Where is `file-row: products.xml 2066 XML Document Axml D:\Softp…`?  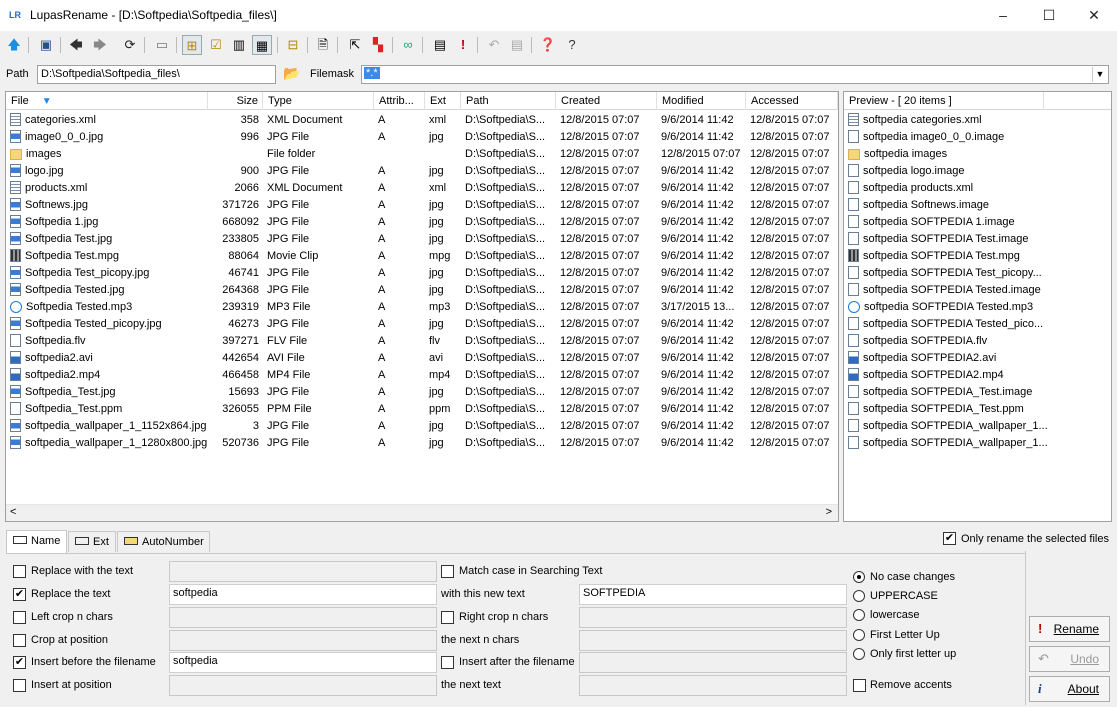
file-row: products.xml 2066 XML Document Axml D:\Softp… is located at coordinates (422, 188).